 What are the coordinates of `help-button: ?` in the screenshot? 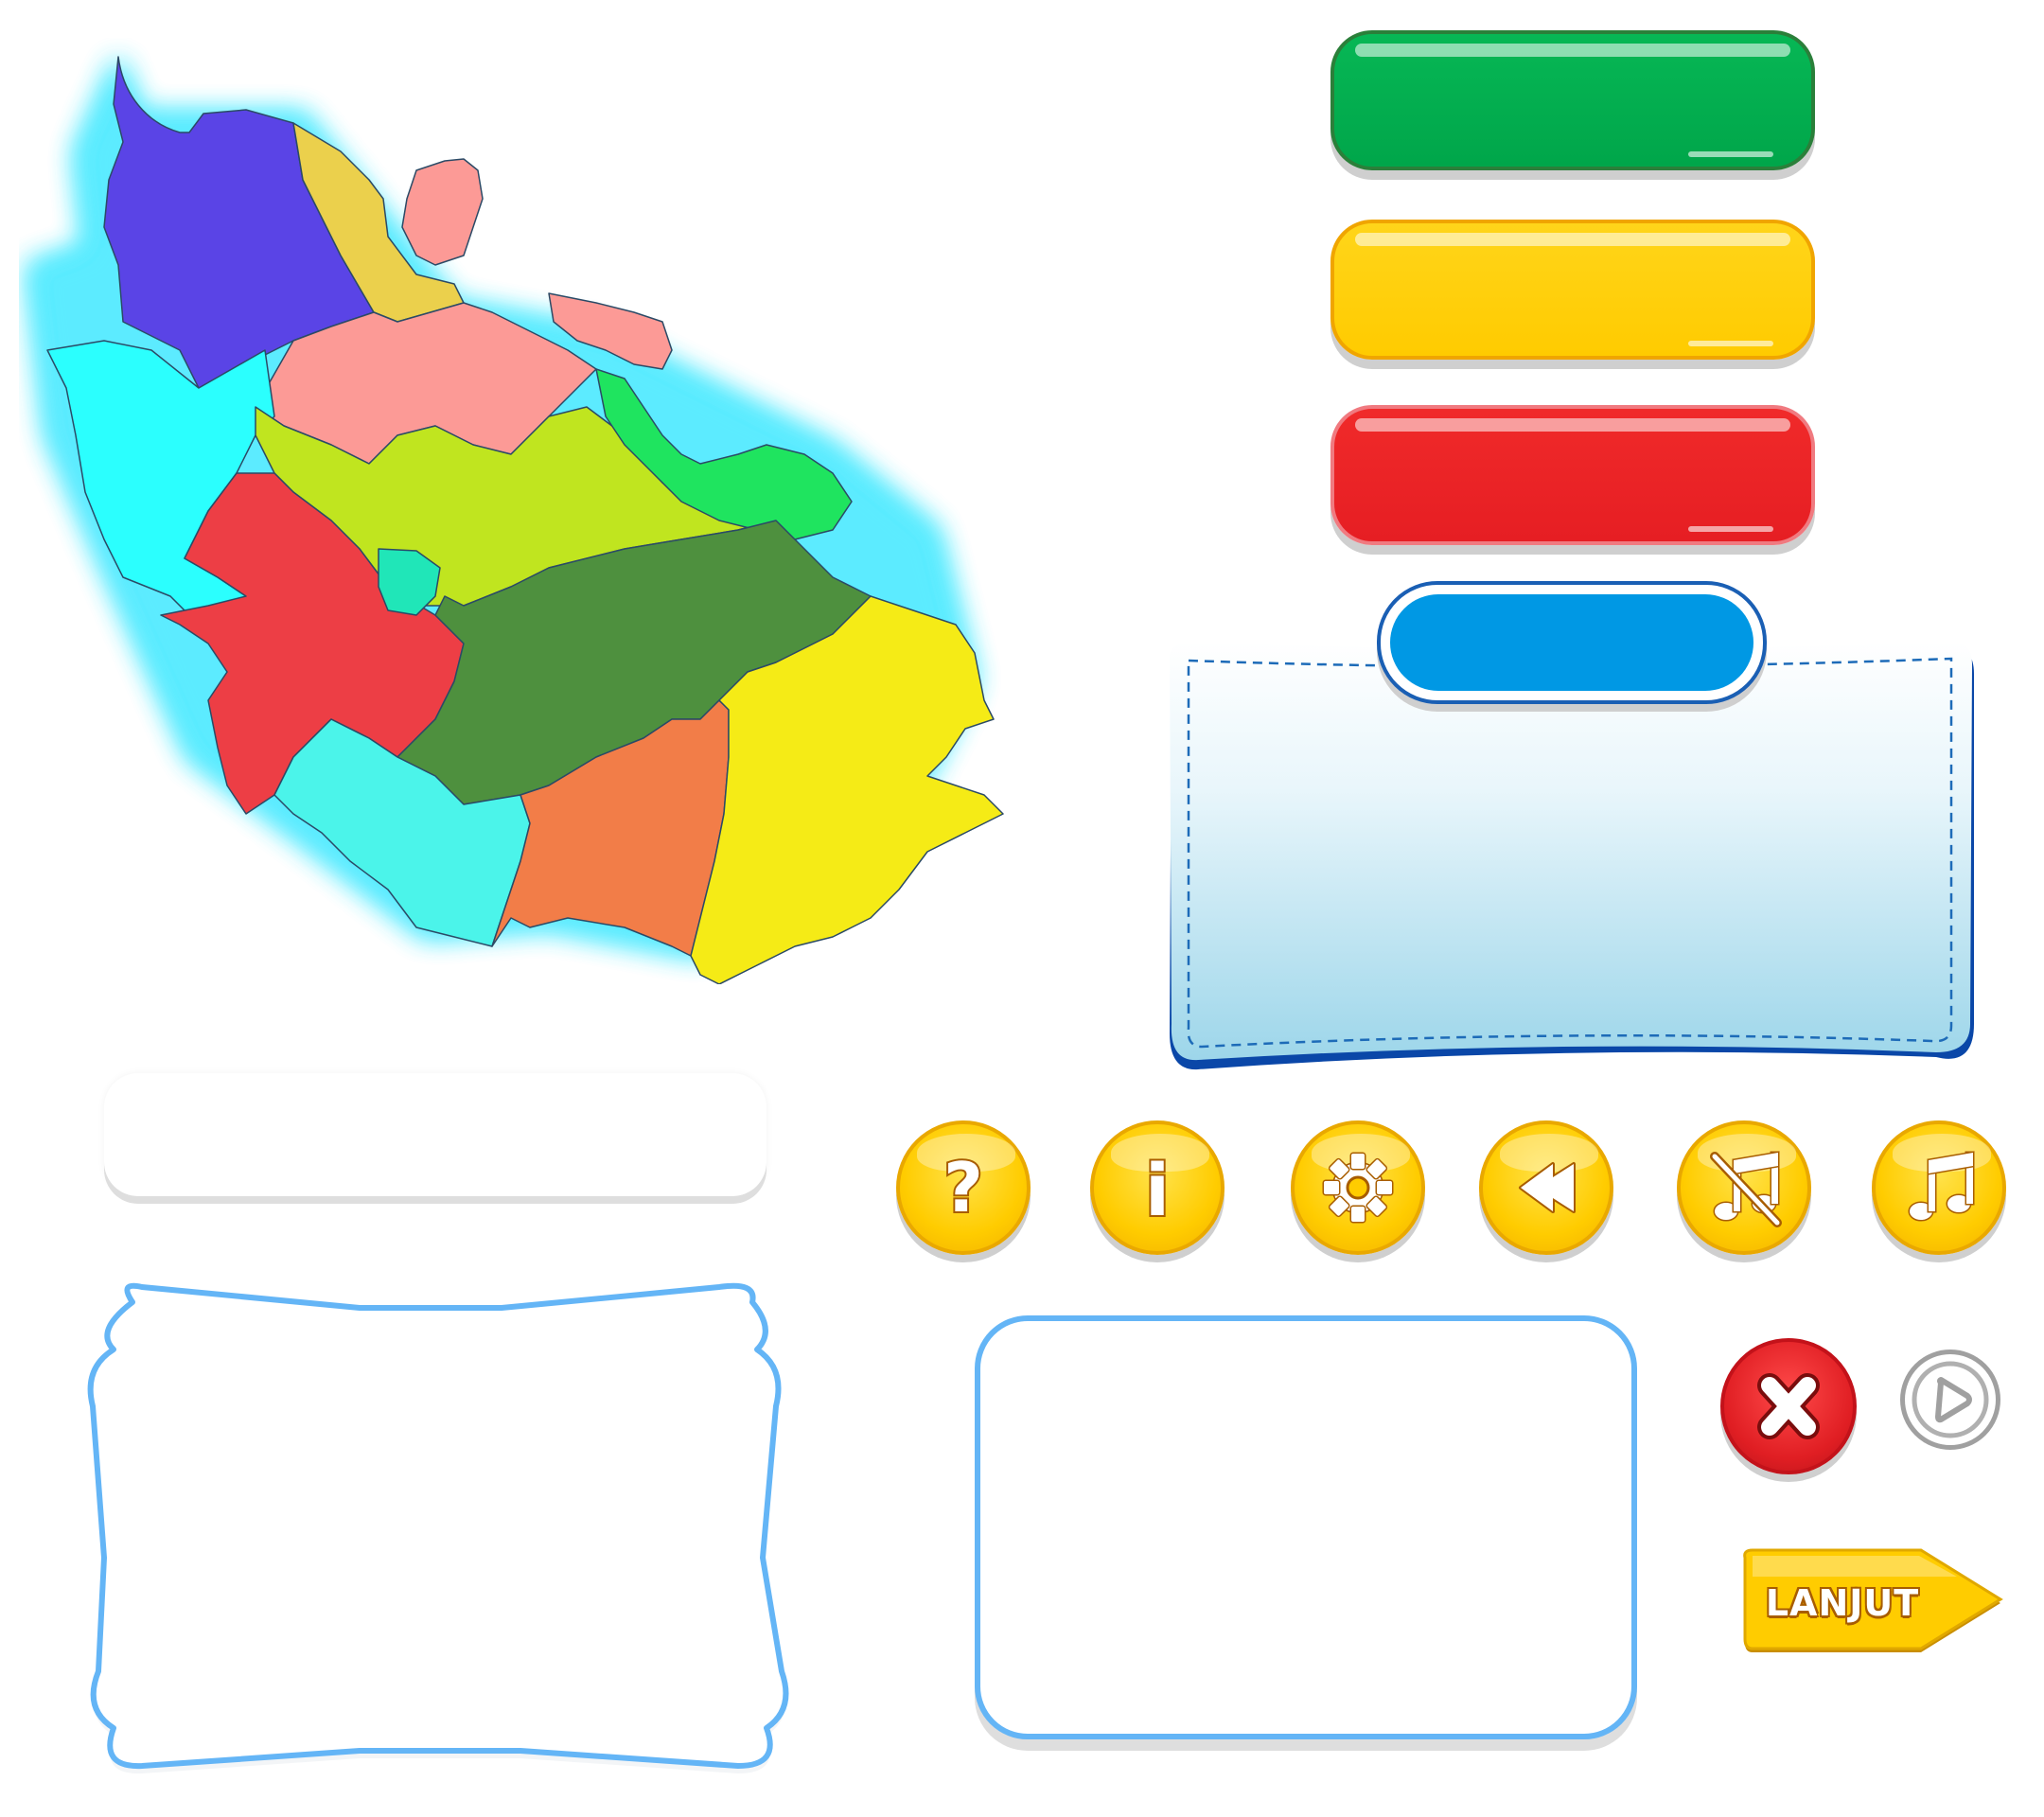 It's located at (963, 1187).